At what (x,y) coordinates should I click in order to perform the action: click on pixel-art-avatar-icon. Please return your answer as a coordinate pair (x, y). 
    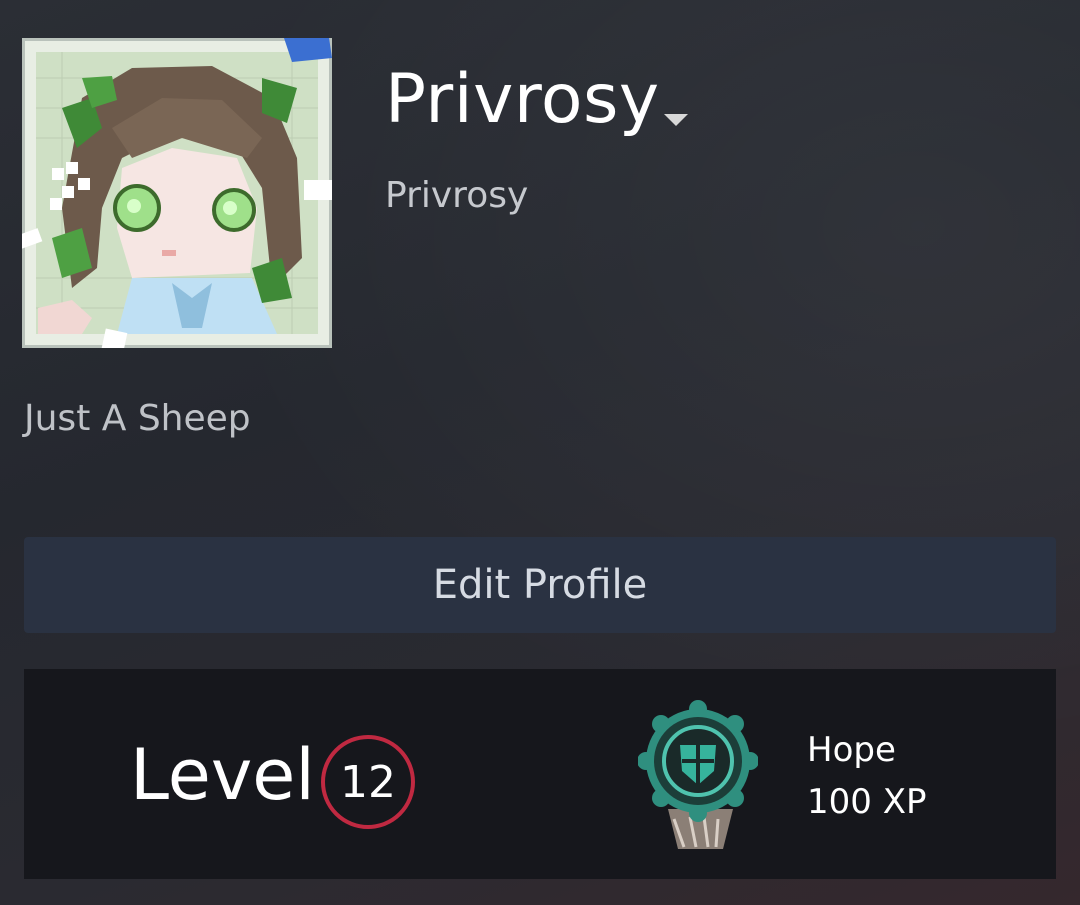
    Looking at the image, I should click on (177, 193).